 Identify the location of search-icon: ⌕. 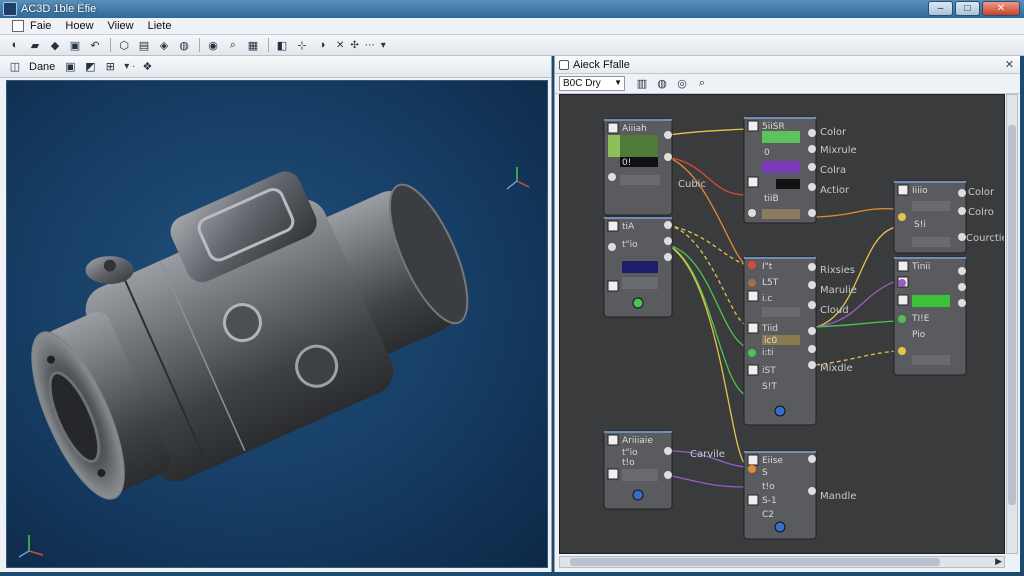
(233, 45).